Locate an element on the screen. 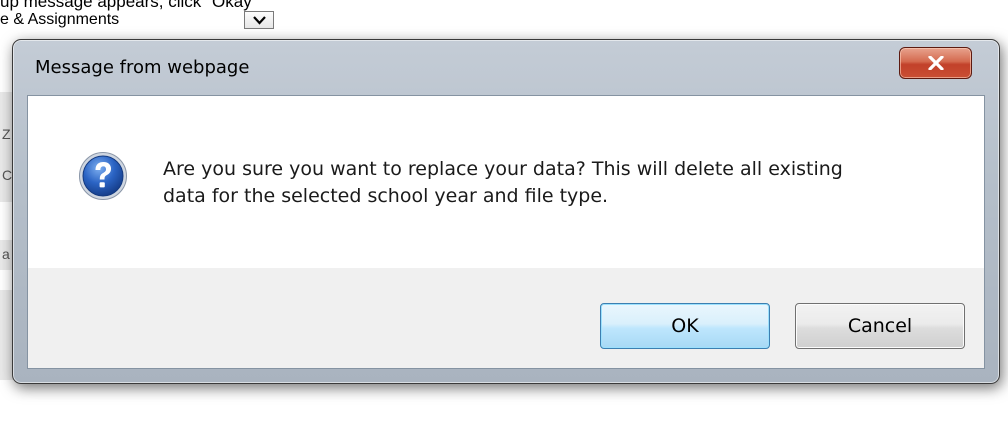 This screenshot has width=1008, height=433. close-button is located at coordinates (935, 63).